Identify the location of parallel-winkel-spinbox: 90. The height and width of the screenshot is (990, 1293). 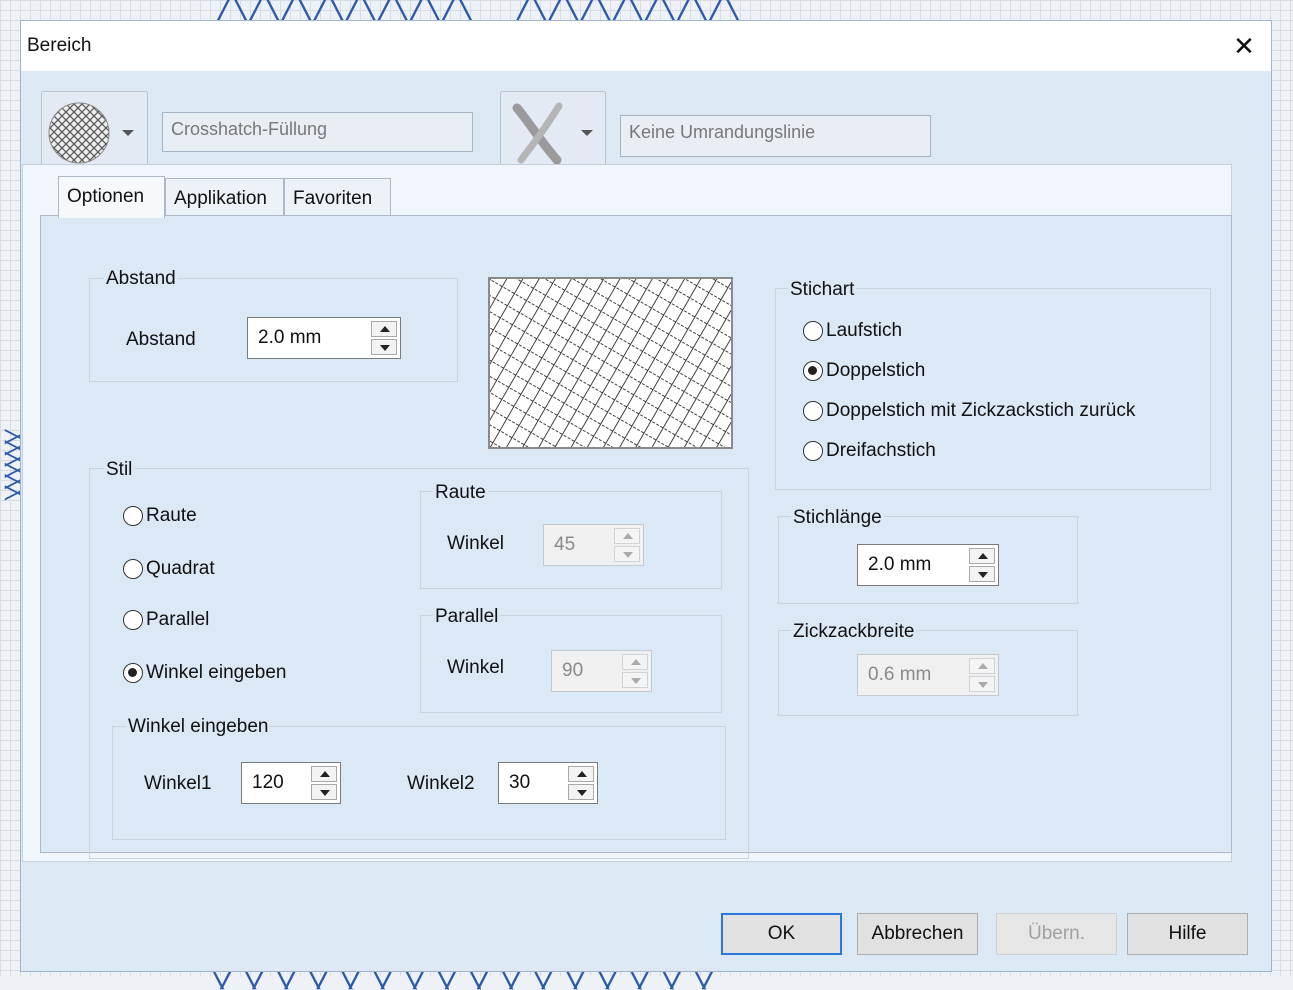
(601, 671).